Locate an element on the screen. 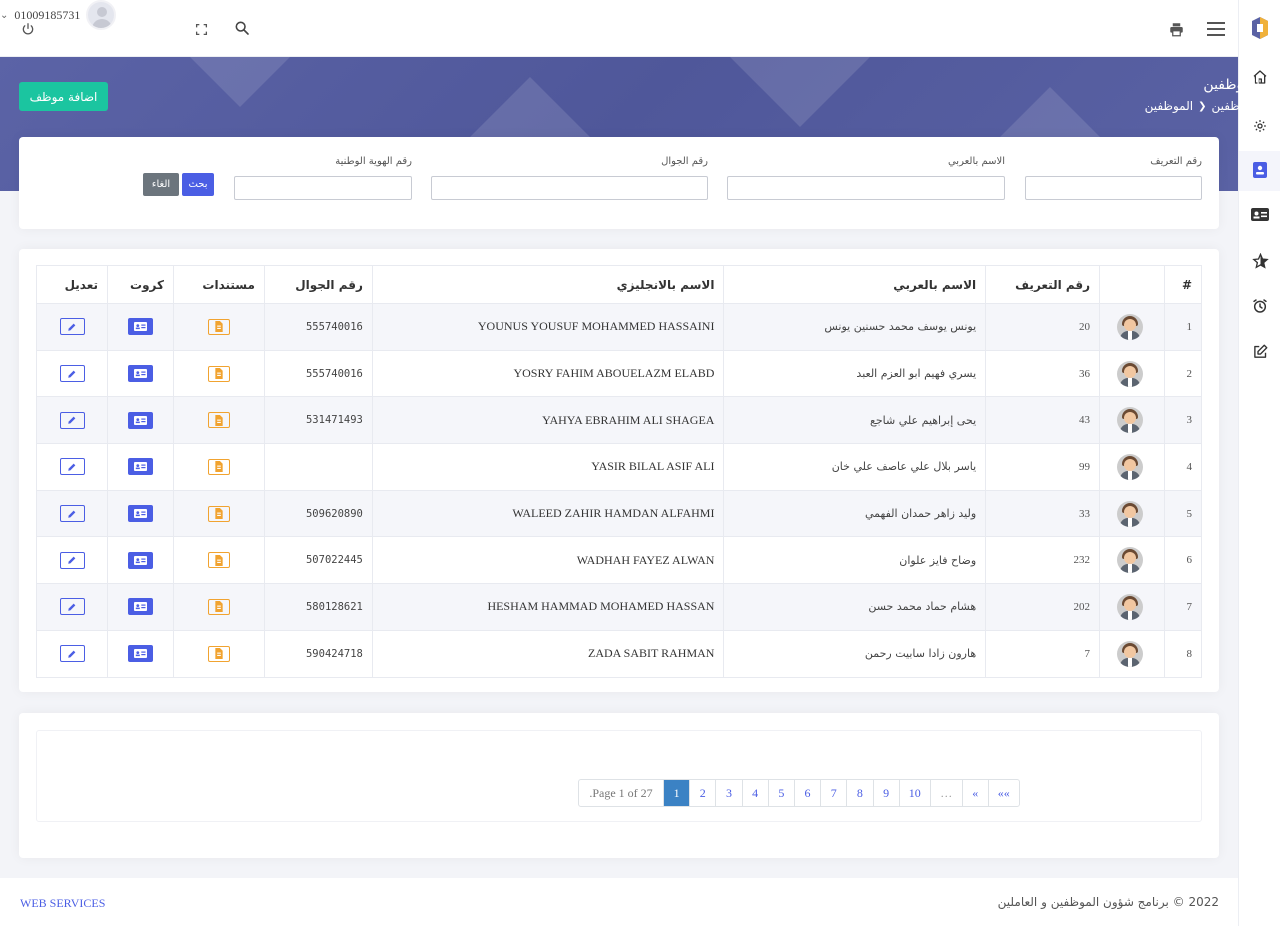 This screenshot has width=1280, height=926. user-menu: ⌄ 01009185731 is located at coordinates (619, 15).